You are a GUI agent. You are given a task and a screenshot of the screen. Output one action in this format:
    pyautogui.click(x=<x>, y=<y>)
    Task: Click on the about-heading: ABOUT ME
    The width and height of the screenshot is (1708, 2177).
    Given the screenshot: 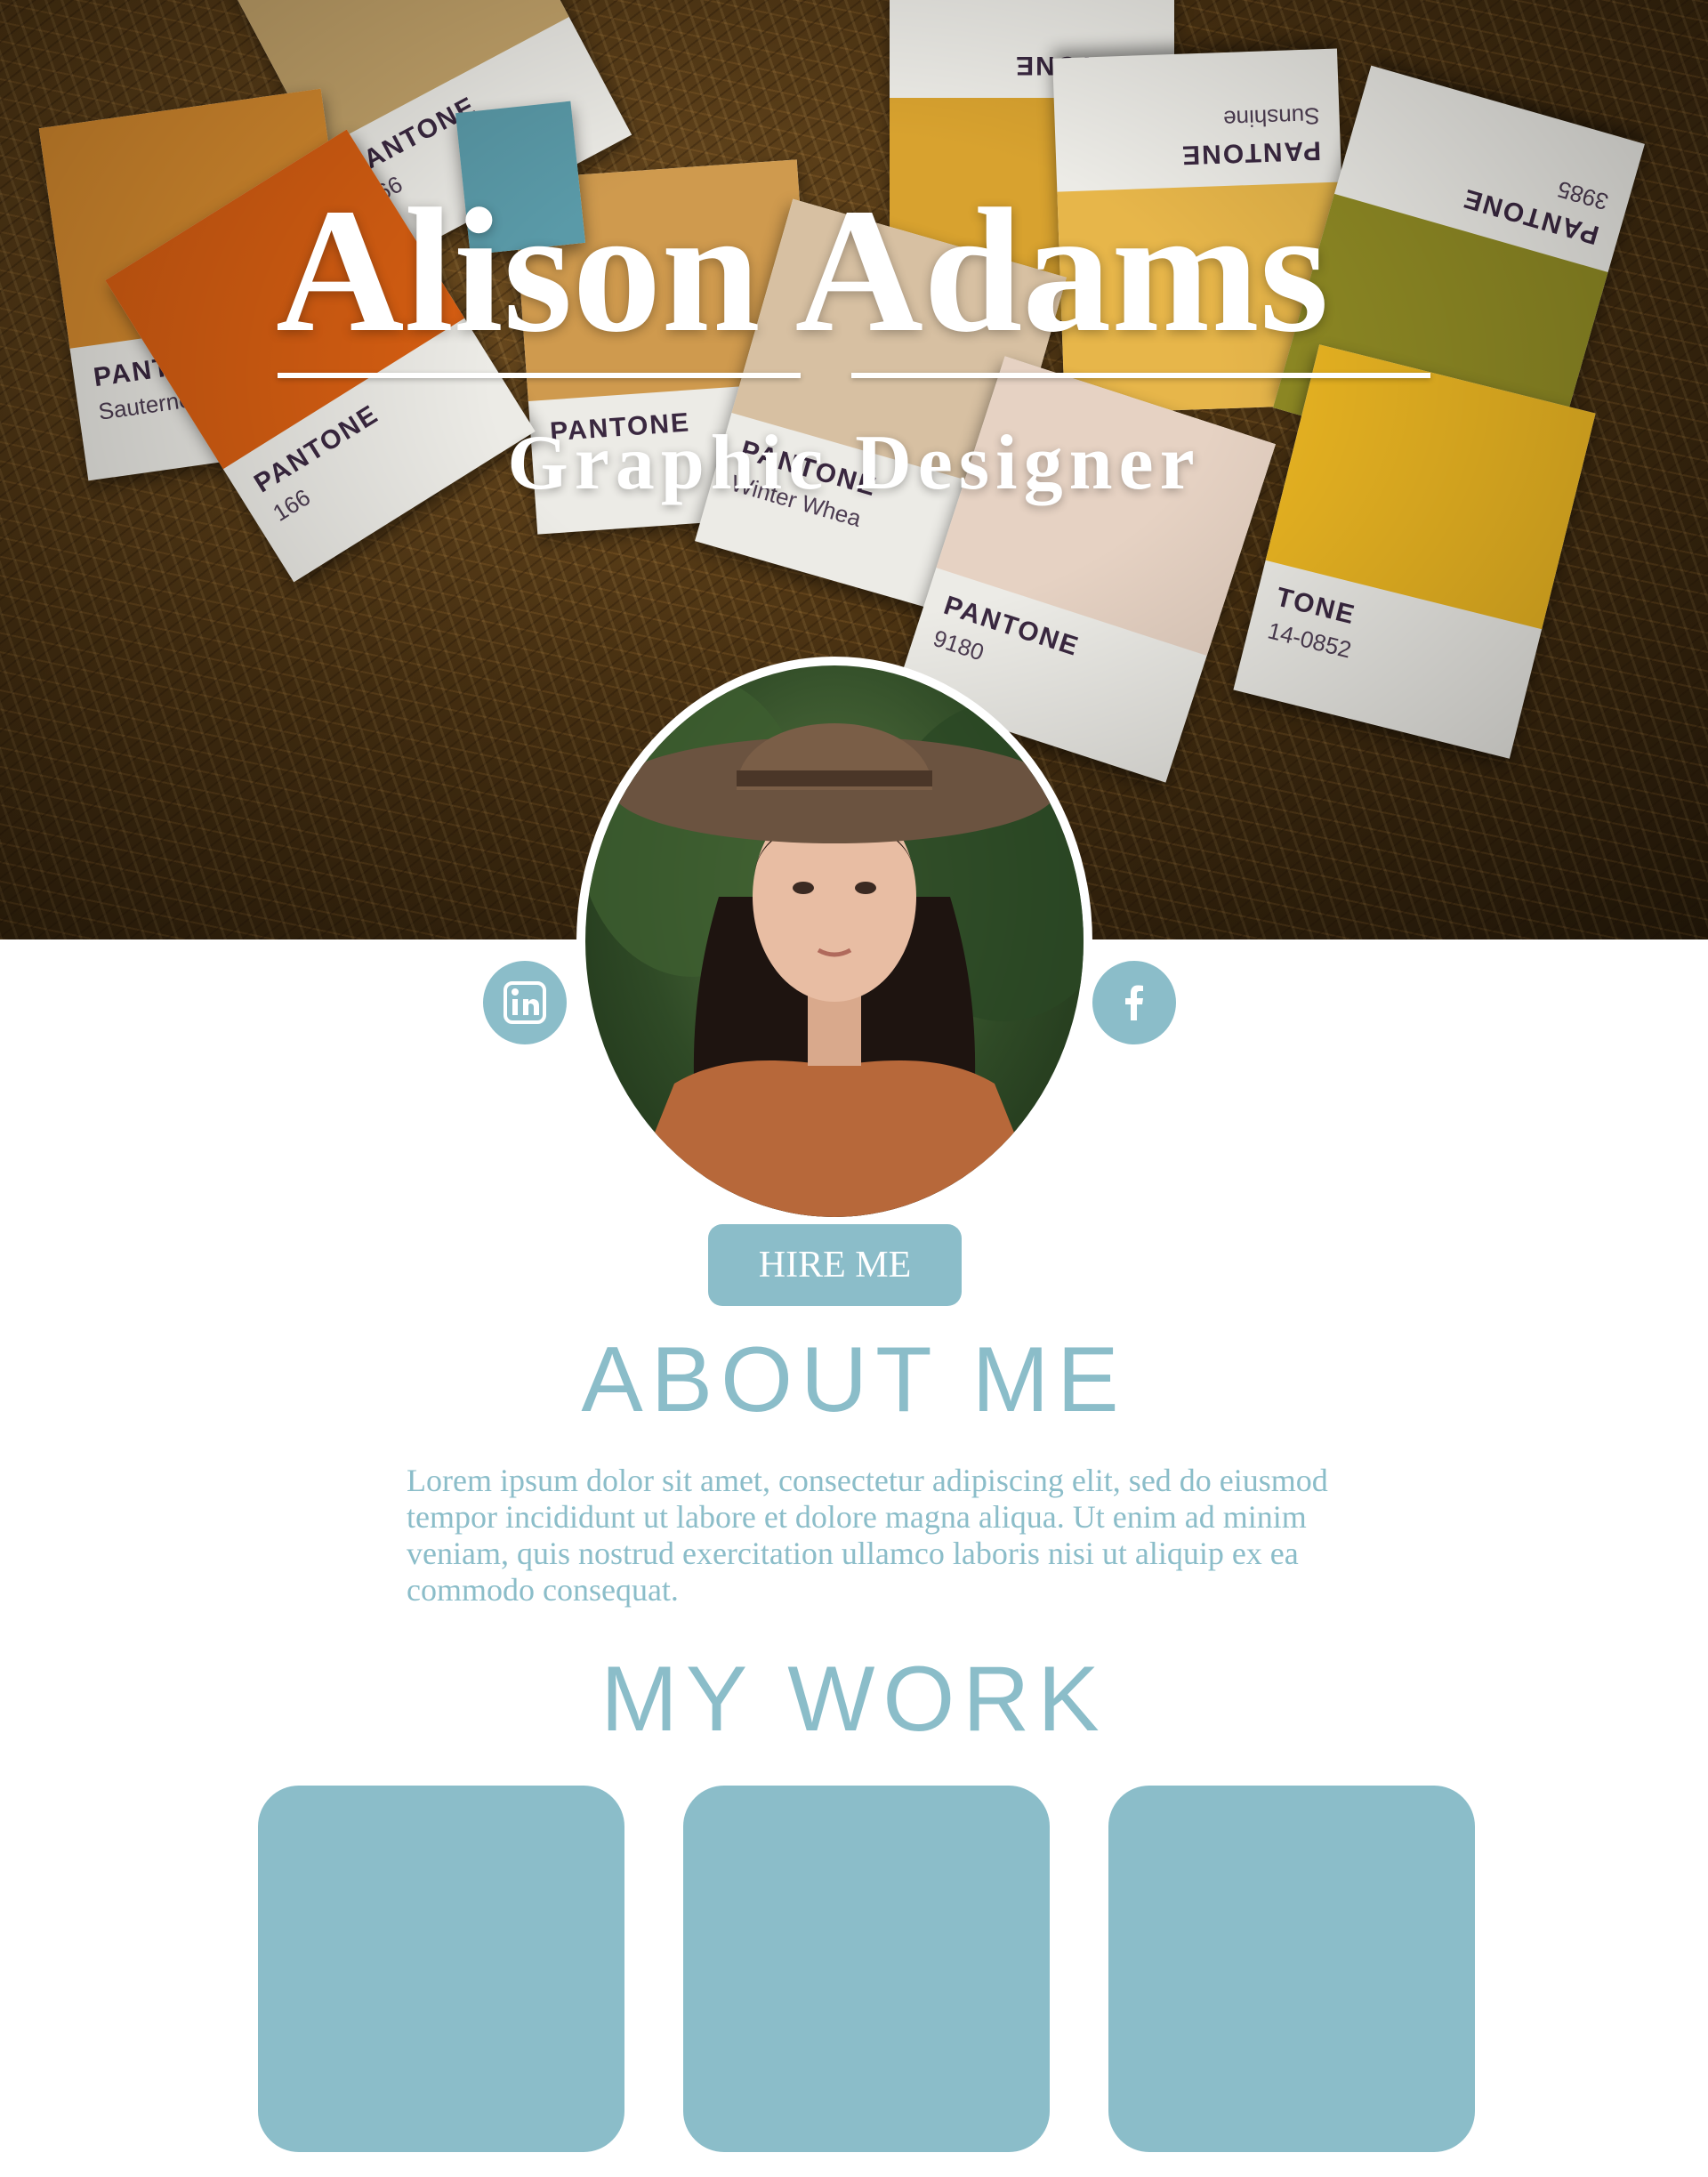 What is the action you would take?
    pyautogui.click(x=854, y=1380)
    